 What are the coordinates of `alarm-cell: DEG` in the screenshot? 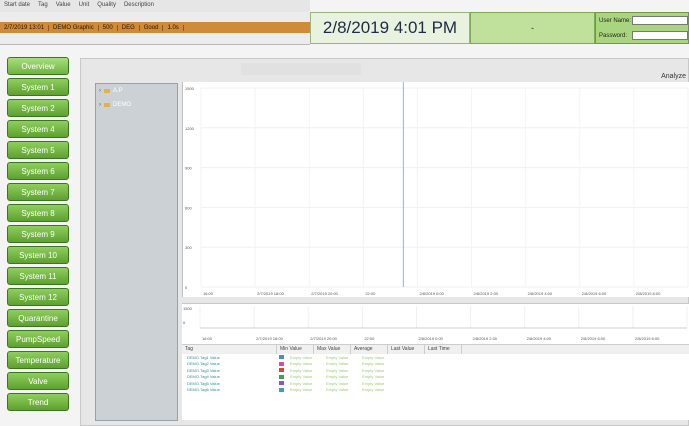 It's located at (129, 27).